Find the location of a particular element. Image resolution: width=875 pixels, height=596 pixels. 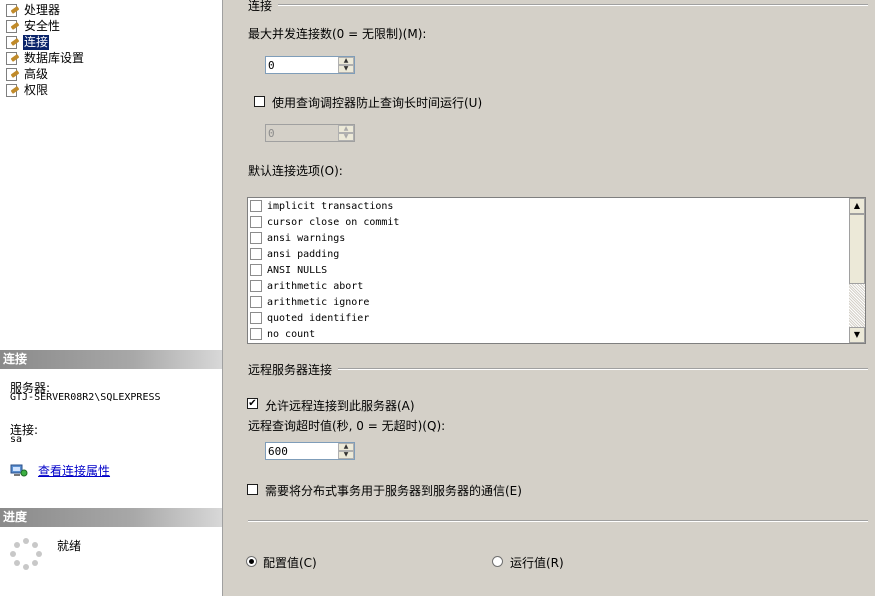

option-label: ansi warnings is located at coordinates (306, 238).